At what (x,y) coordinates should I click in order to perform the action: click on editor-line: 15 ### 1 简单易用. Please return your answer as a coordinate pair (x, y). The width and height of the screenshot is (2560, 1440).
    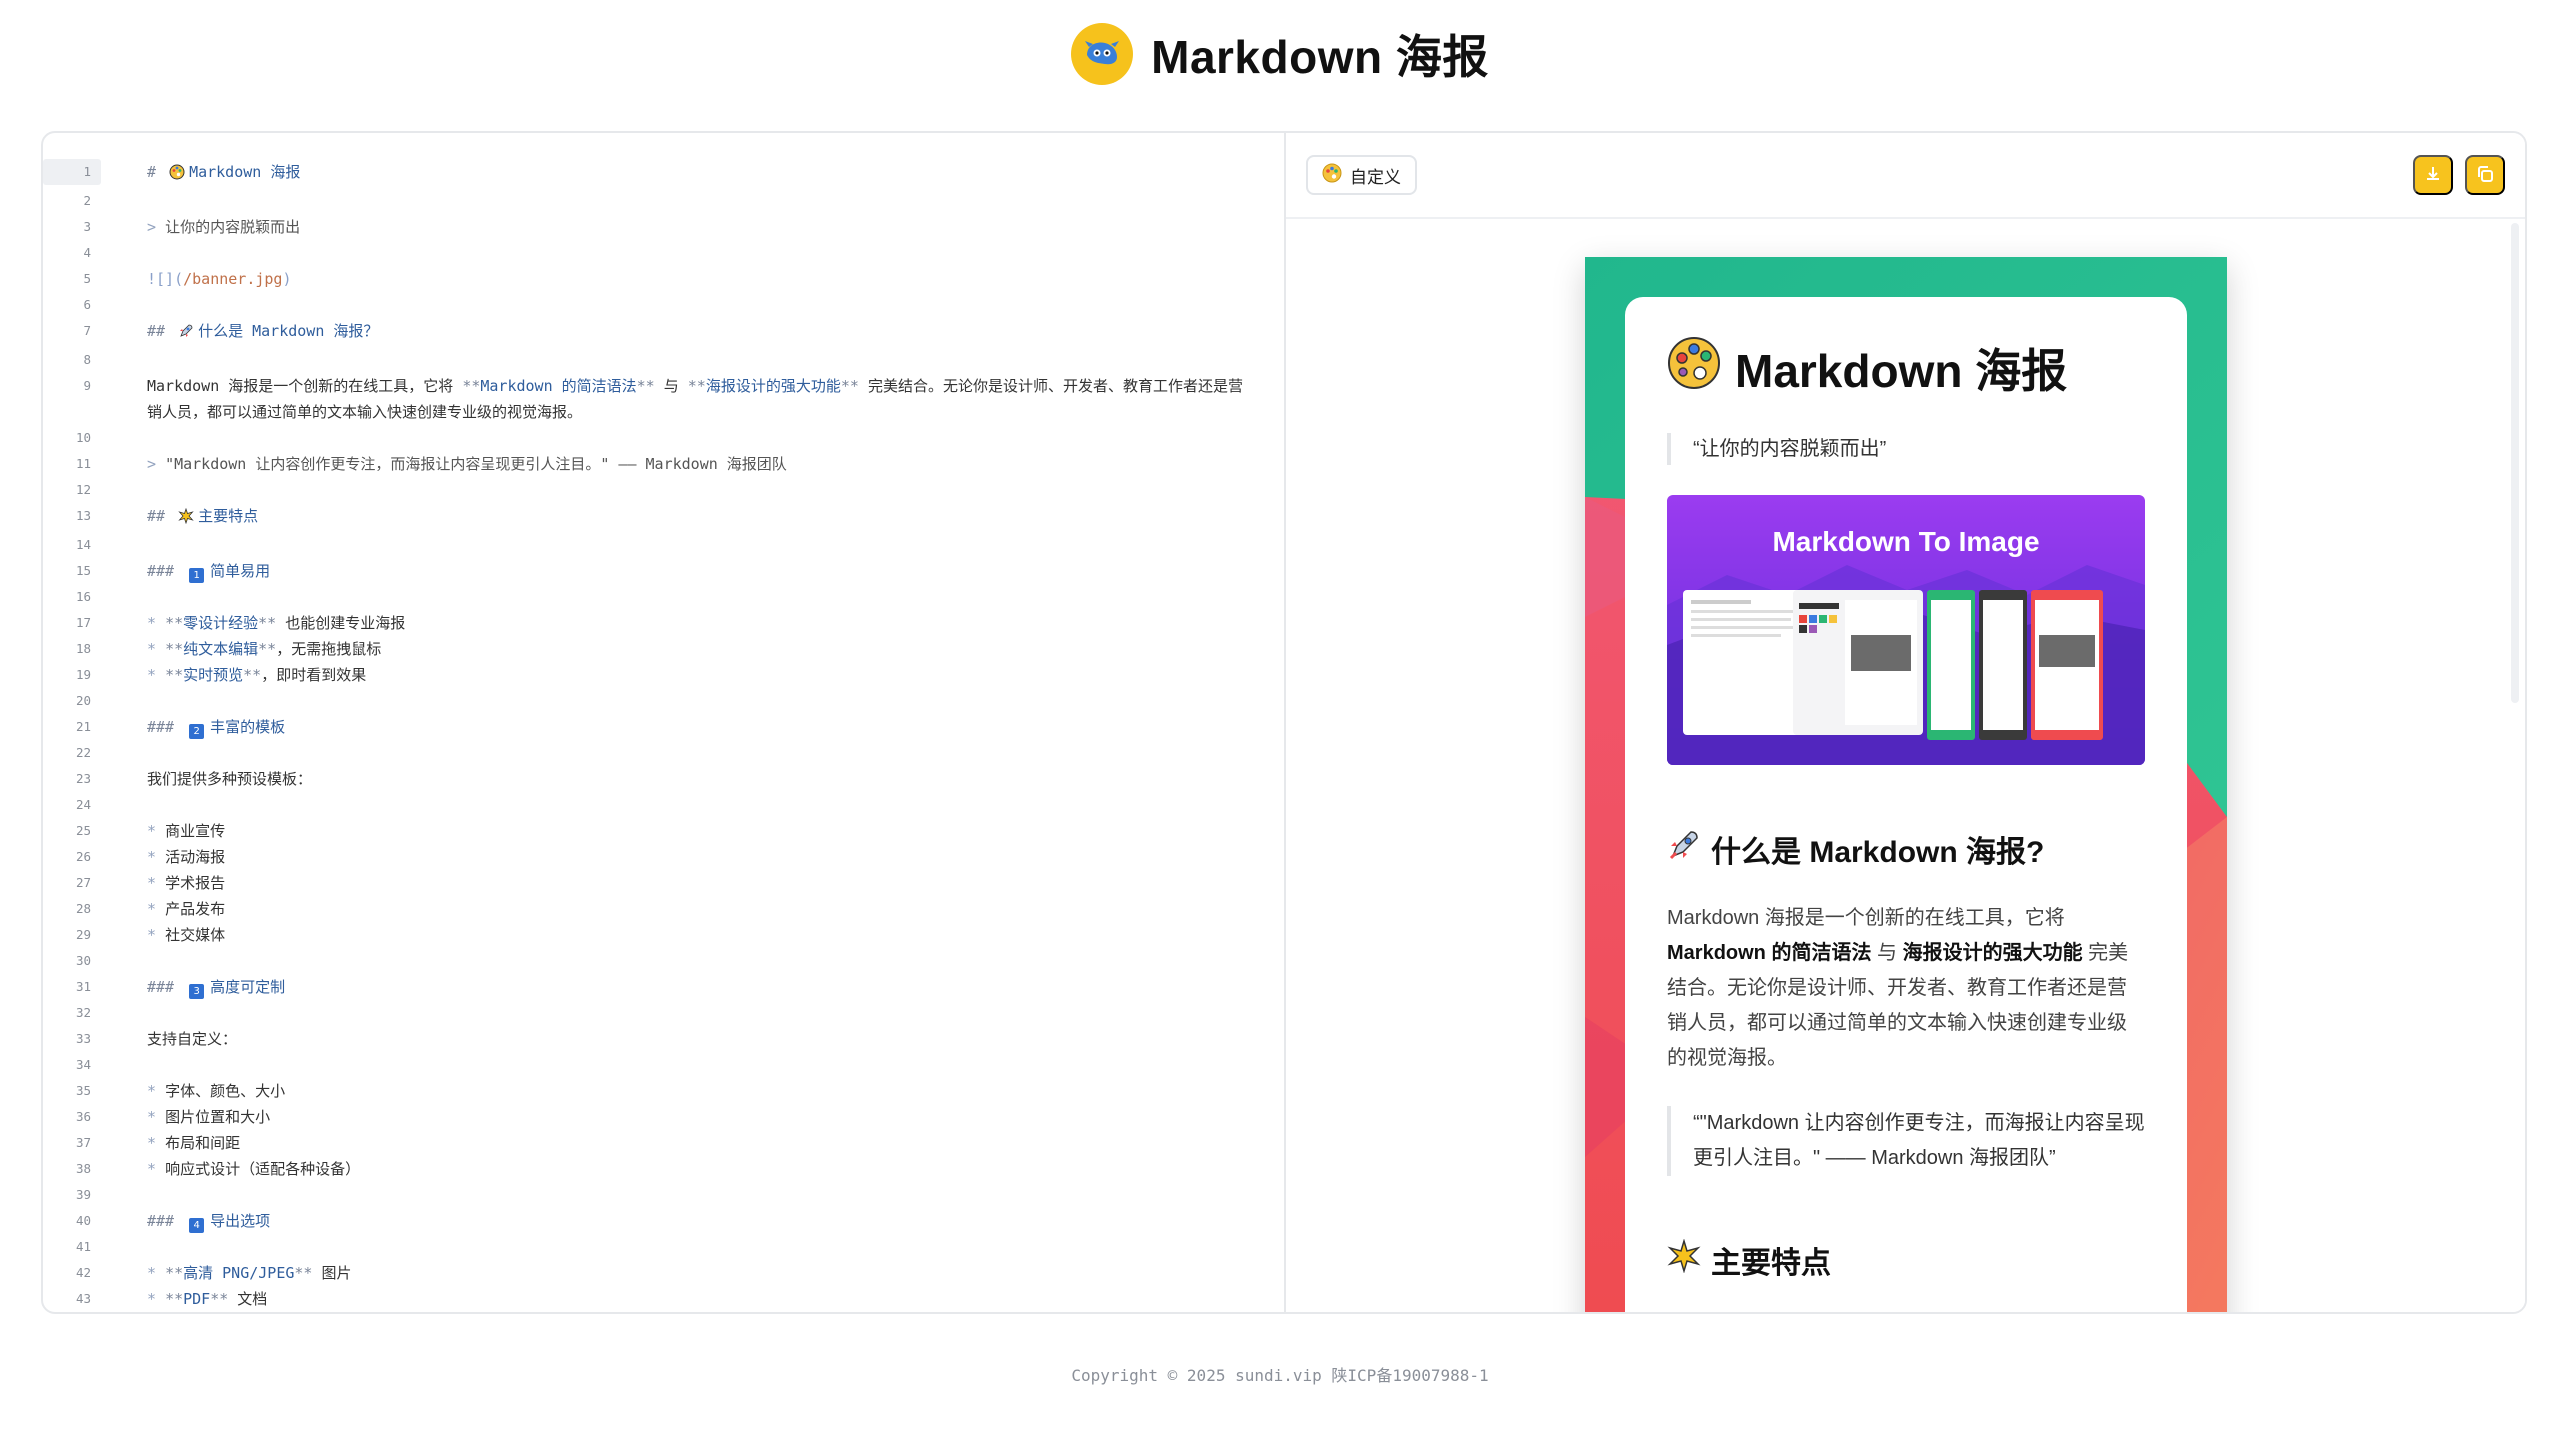
    Looking at the image, I should click on (663, 571).